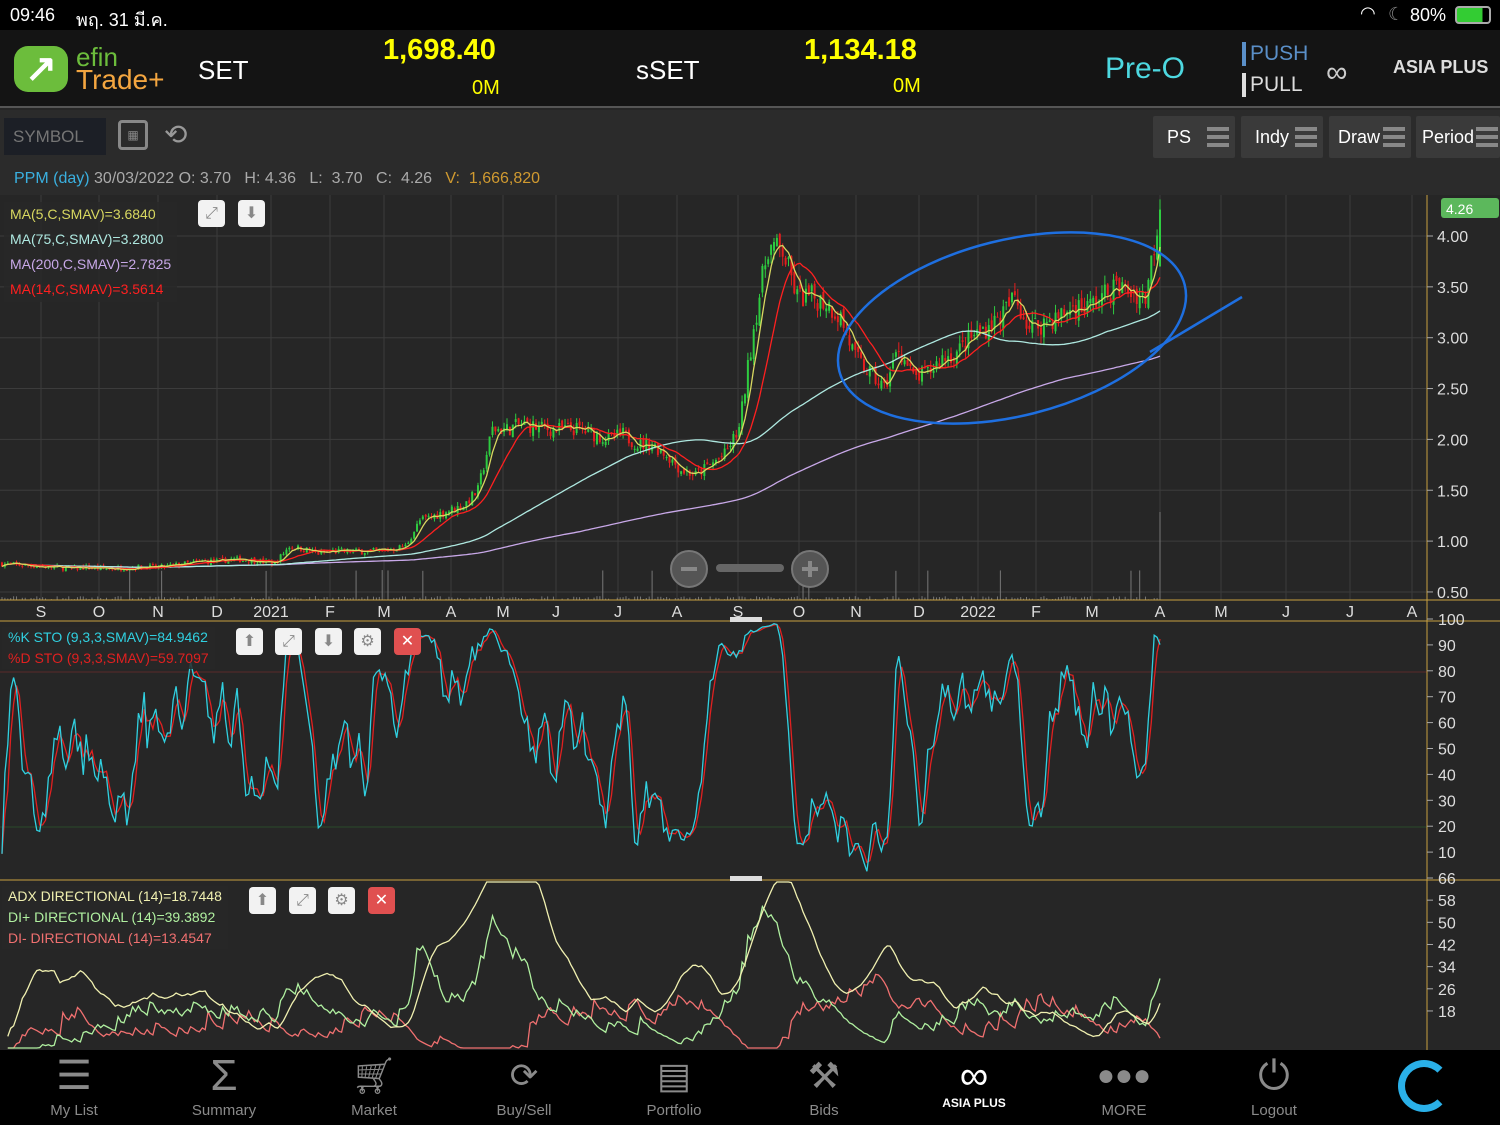 The image size is (1500, 1125). What do you see at coordinates (115, 896) in the screenshot?
I see `legend-adx: ADX DIRECTIONAL (14)=18.7448` at bounding box center [115, 896].